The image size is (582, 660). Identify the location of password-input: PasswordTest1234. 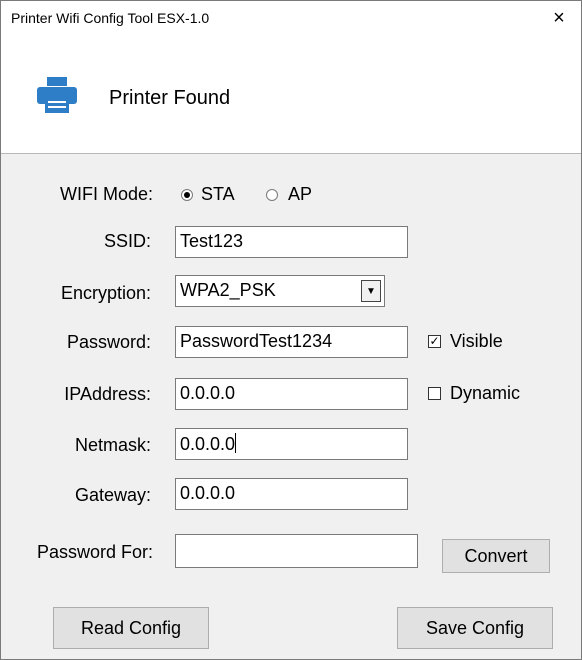
(291, 342).